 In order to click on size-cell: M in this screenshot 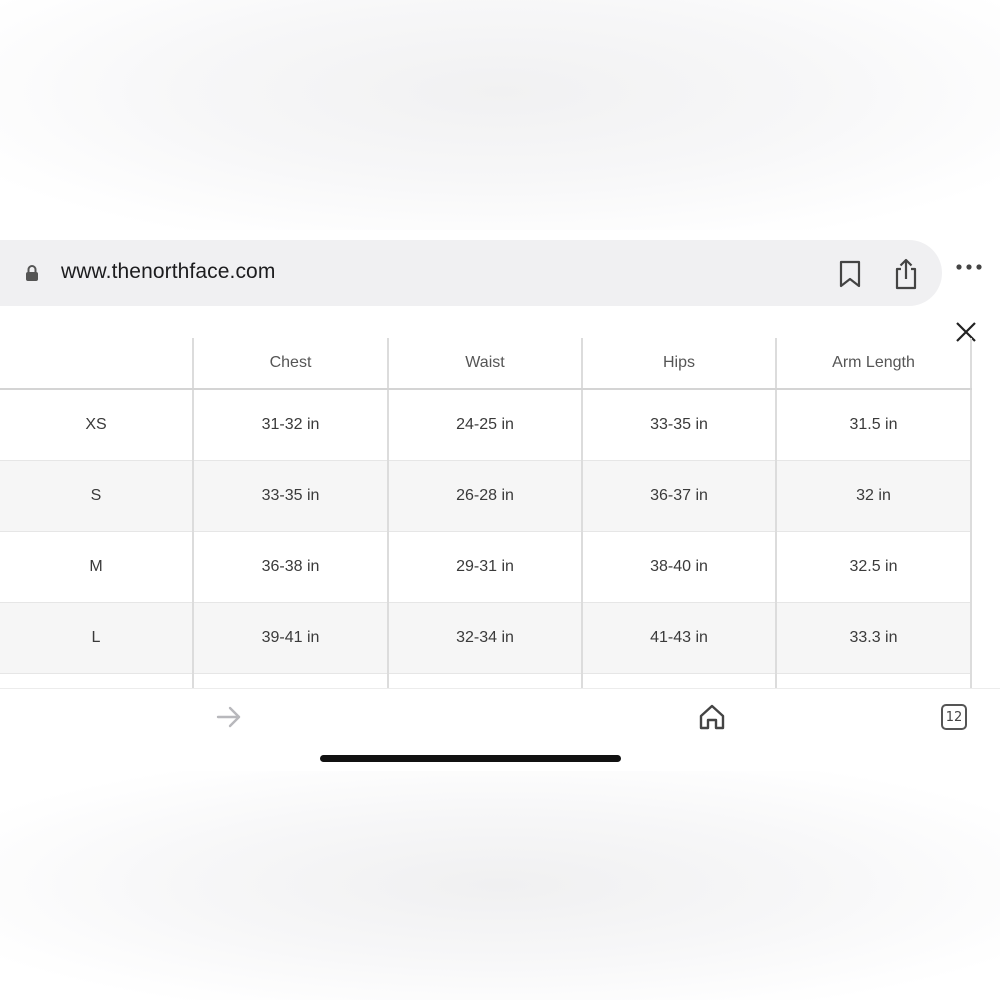, I will do `click(96, 567)`.